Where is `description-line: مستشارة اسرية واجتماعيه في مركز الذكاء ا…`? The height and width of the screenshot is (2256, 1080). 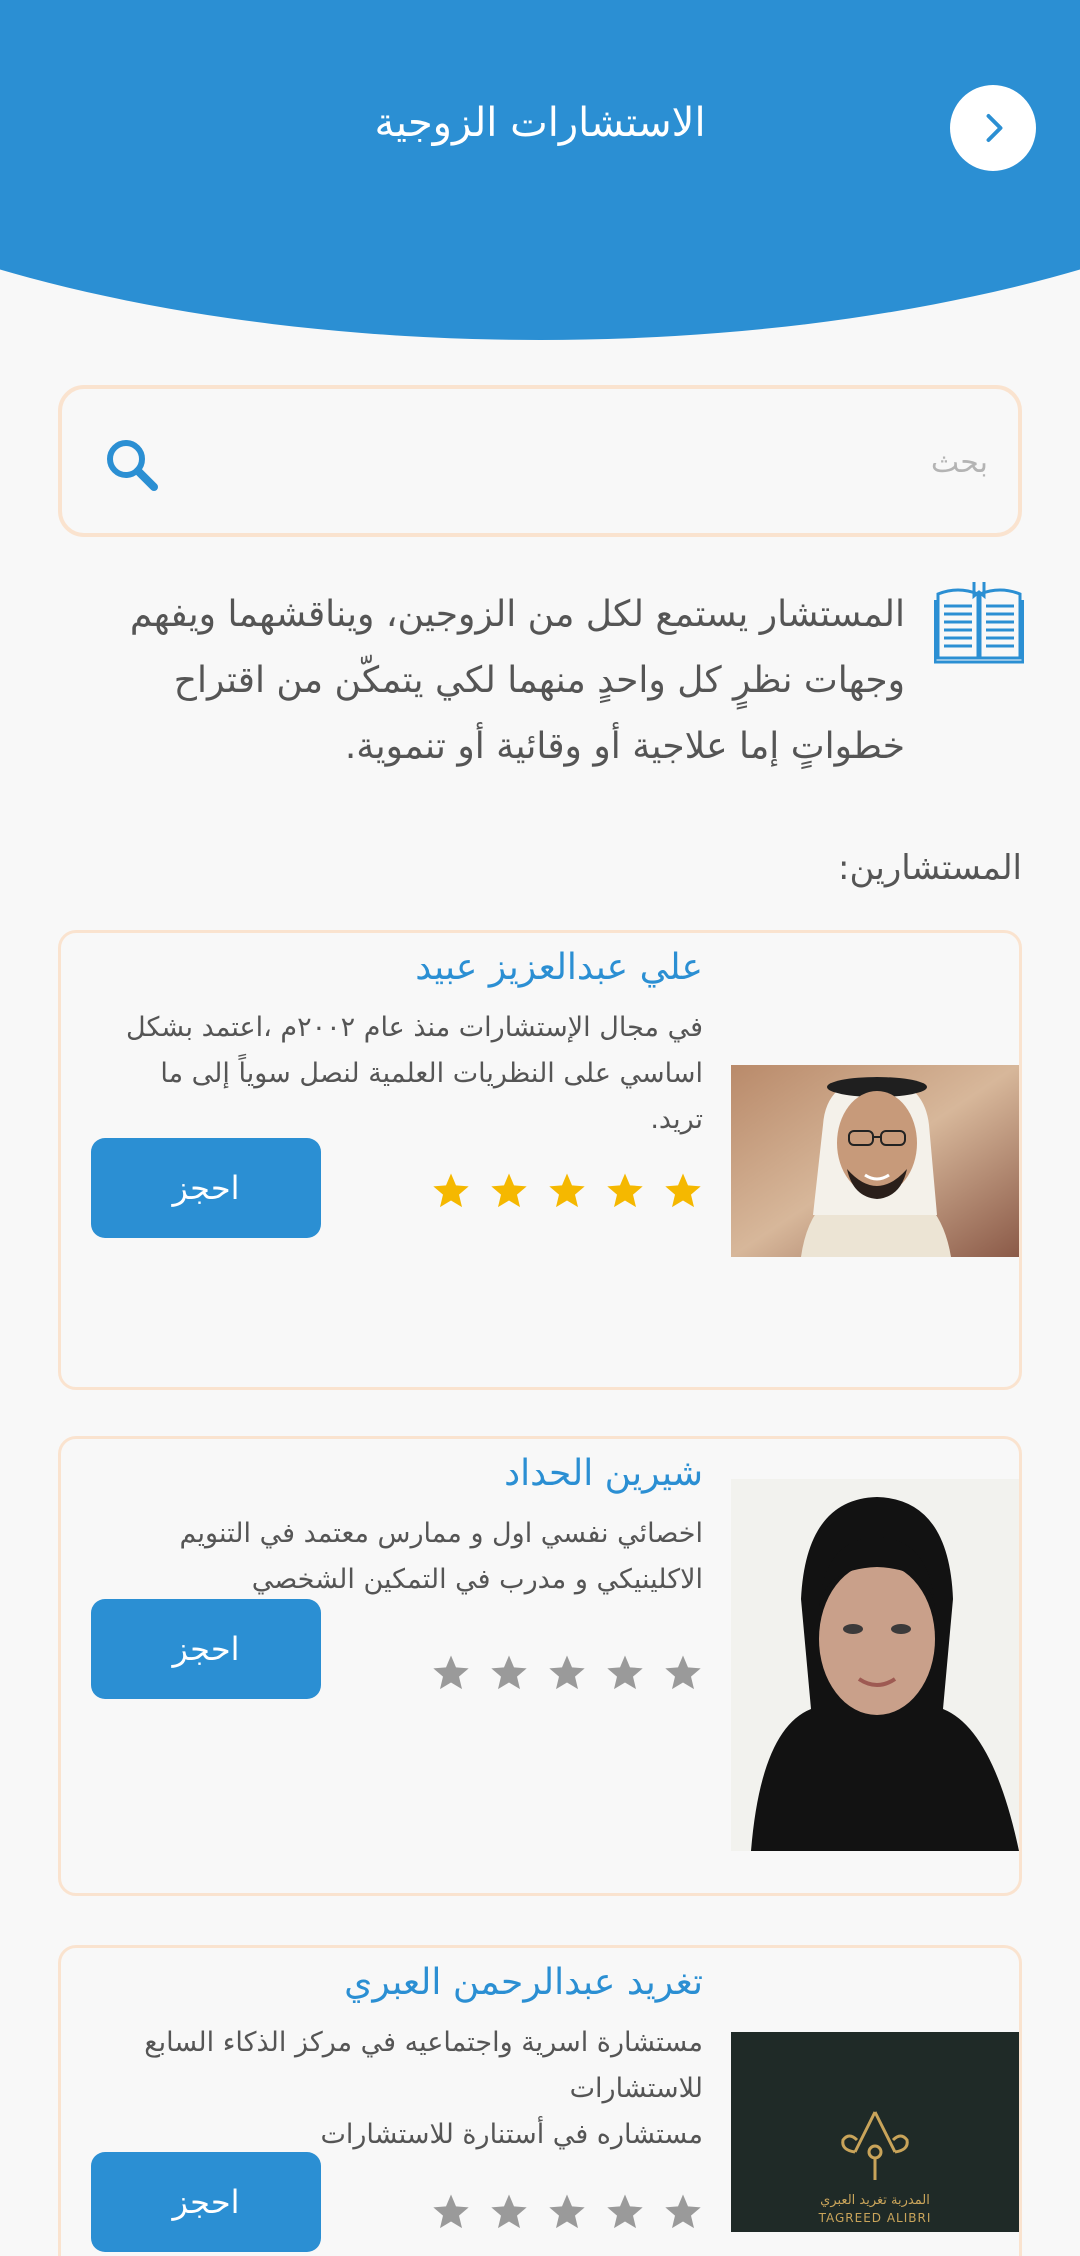
description-line: مستشارة اسرية واجتماعيه في مركز الذكاء ا… is located at coordinates (423, 2065).